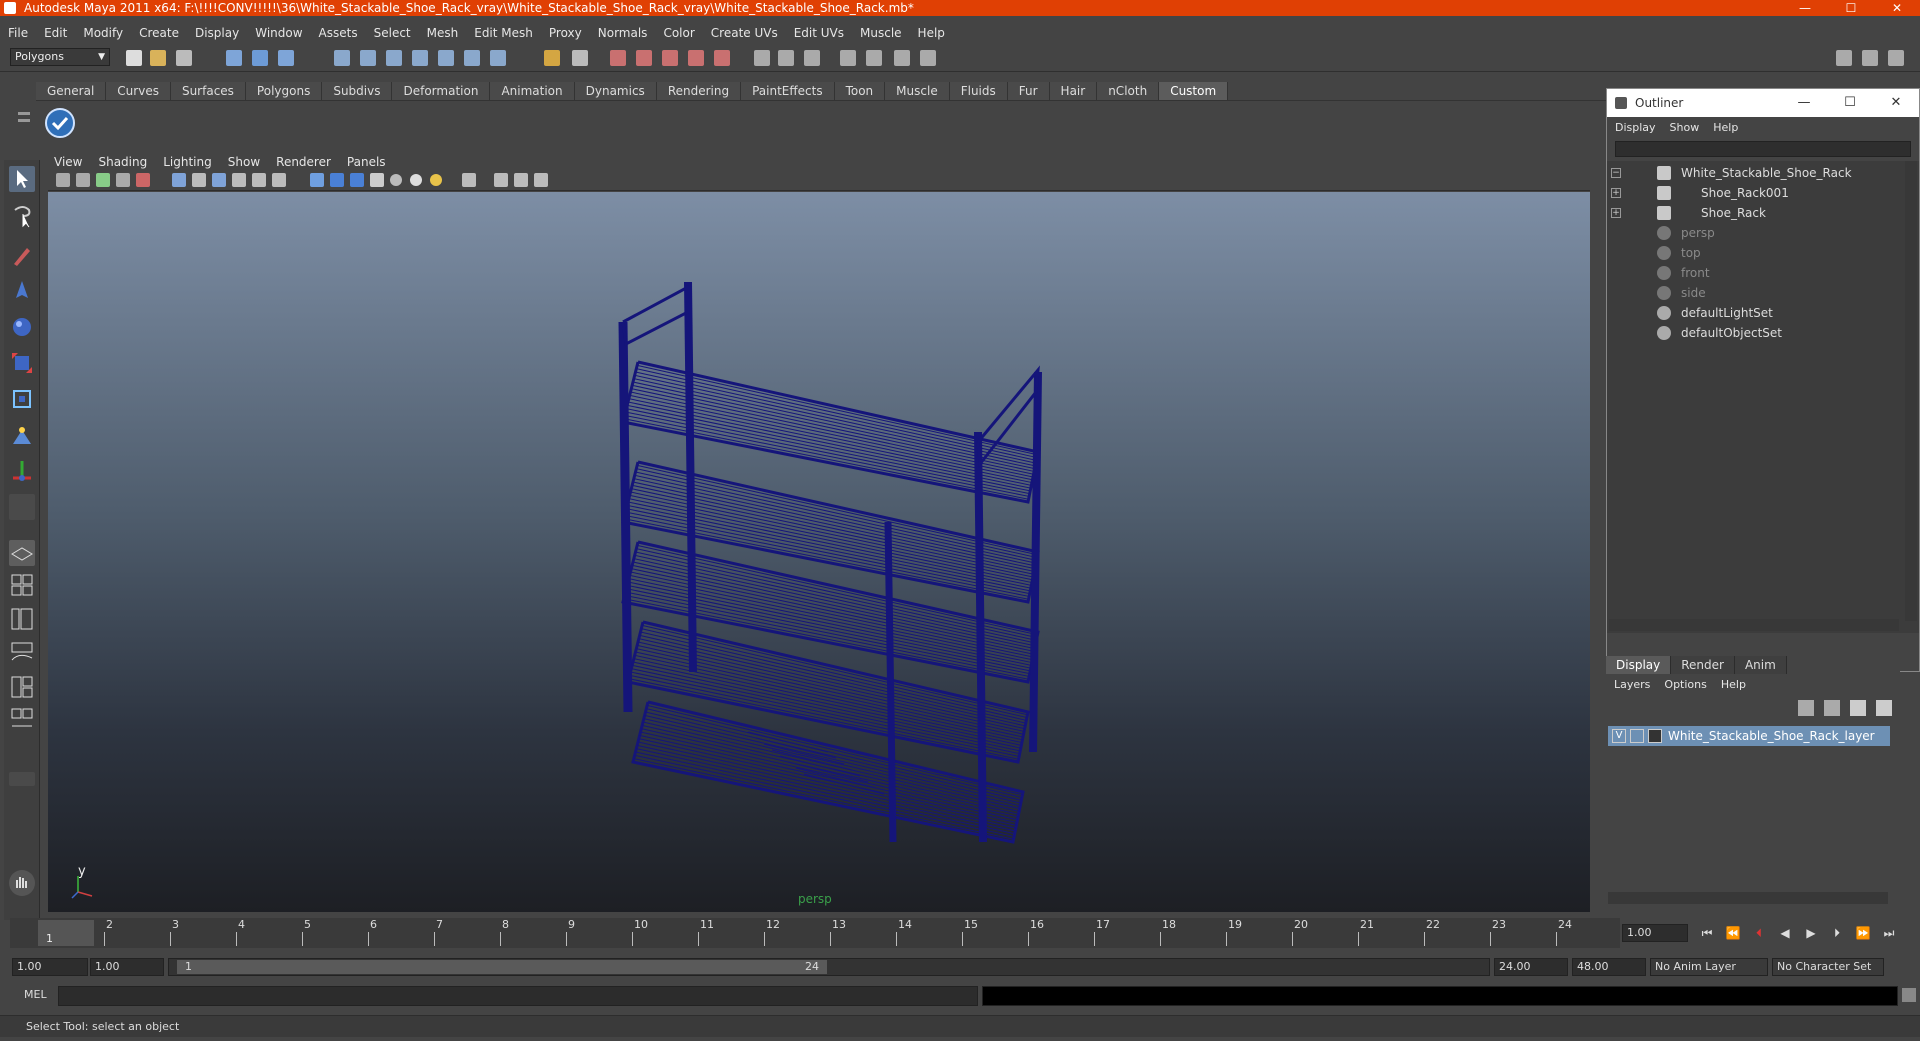 The width and height of the screenshot is (1920, 1041). What do you see at coordinates (244, 162) in the screenshot?
I see `viewport-menu-show: Show` at bounding box center [244, 162].